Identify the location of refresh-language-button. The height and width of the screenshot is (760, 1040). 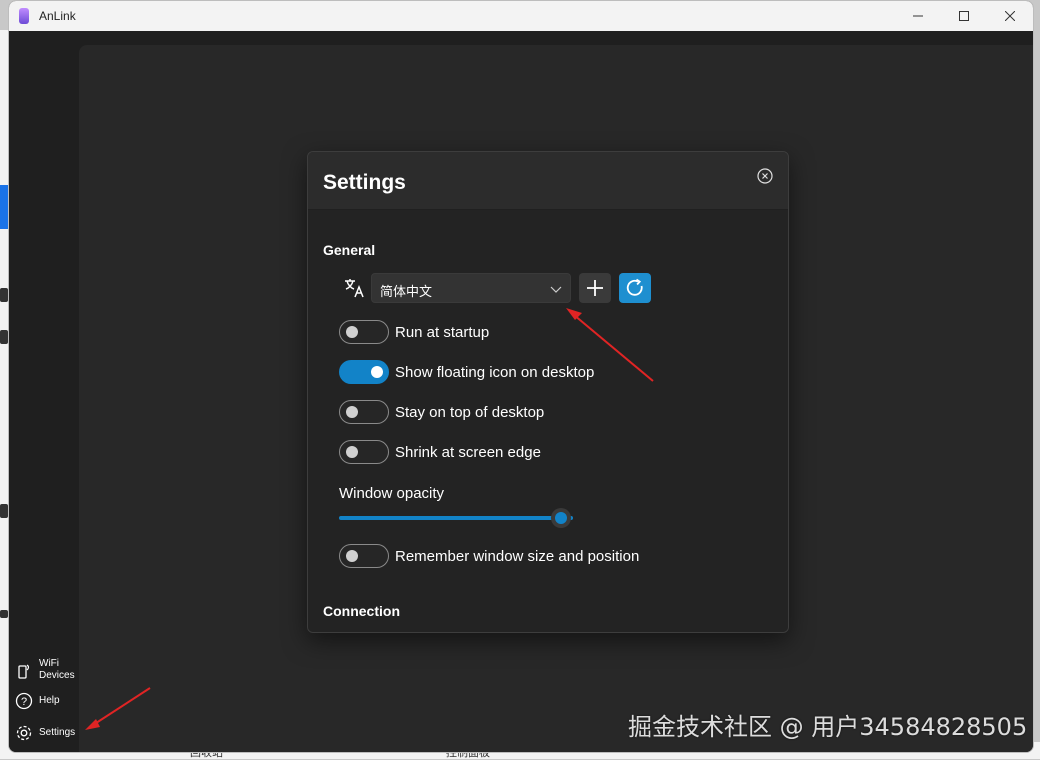
(635, 288).